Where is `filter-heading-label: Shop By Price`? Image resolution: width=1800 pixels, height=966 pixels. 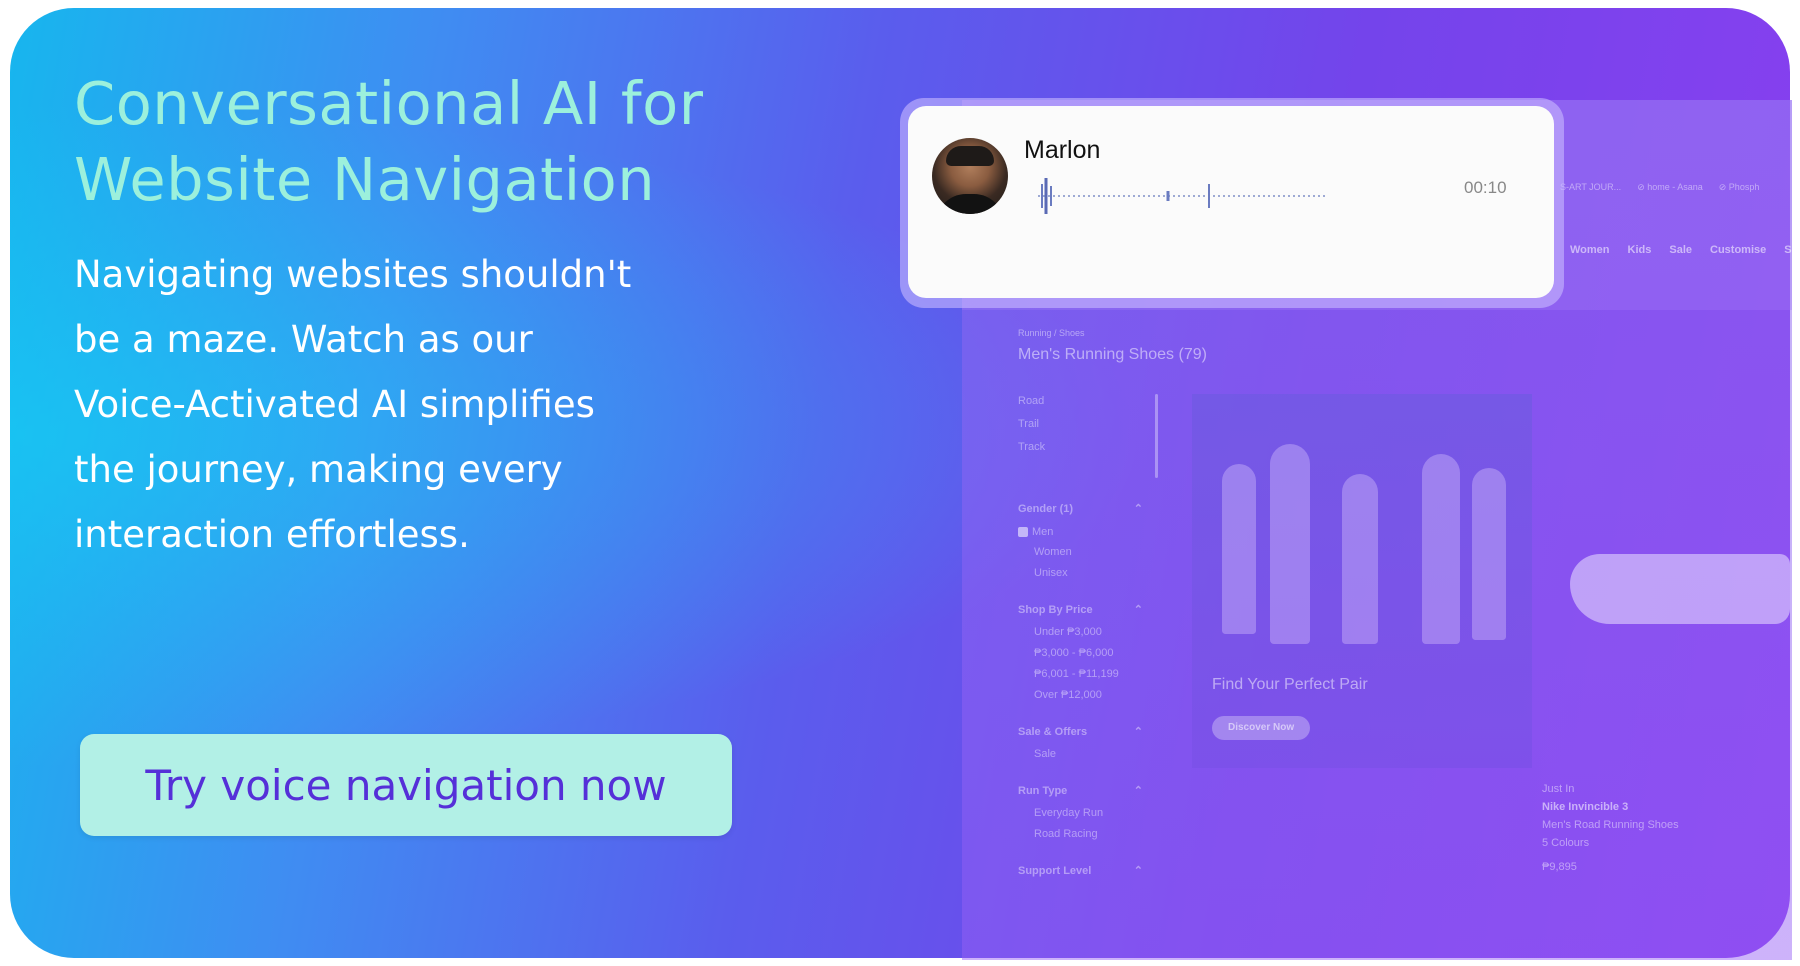 filter-heading-label: Shop By Price is located at coordinates (1055, 610).